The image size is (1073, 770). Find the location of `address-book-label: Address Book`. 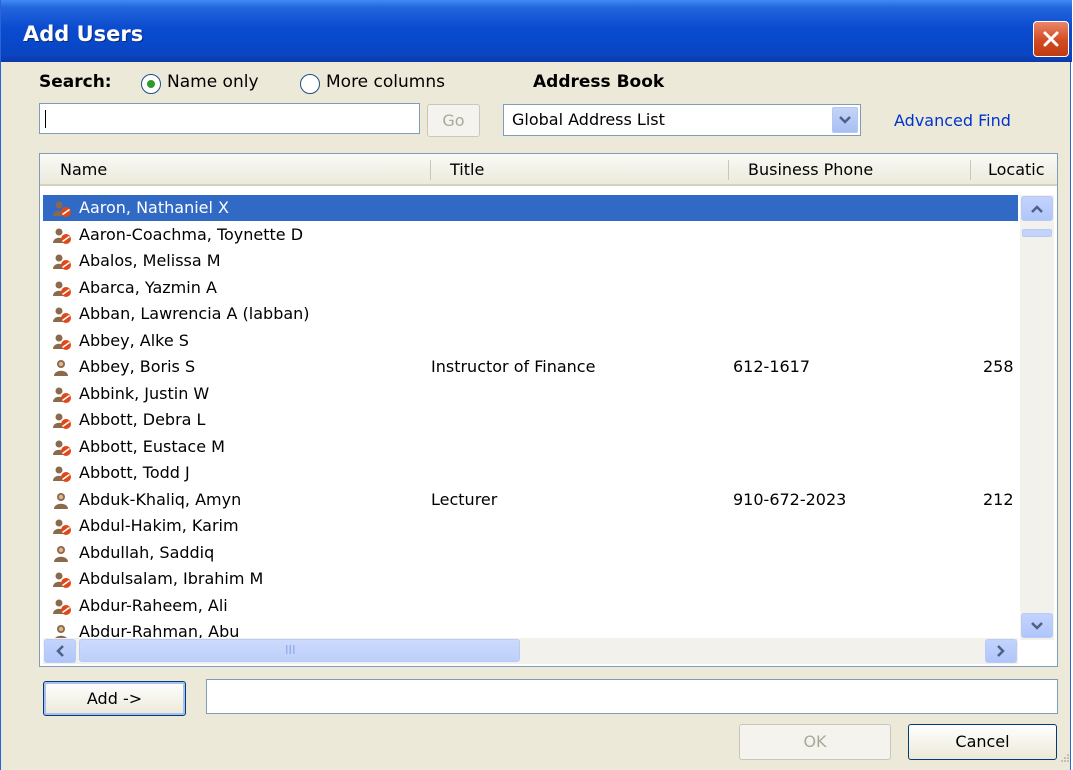

address-book-label: Address Book is located at coordinates (599, 82).